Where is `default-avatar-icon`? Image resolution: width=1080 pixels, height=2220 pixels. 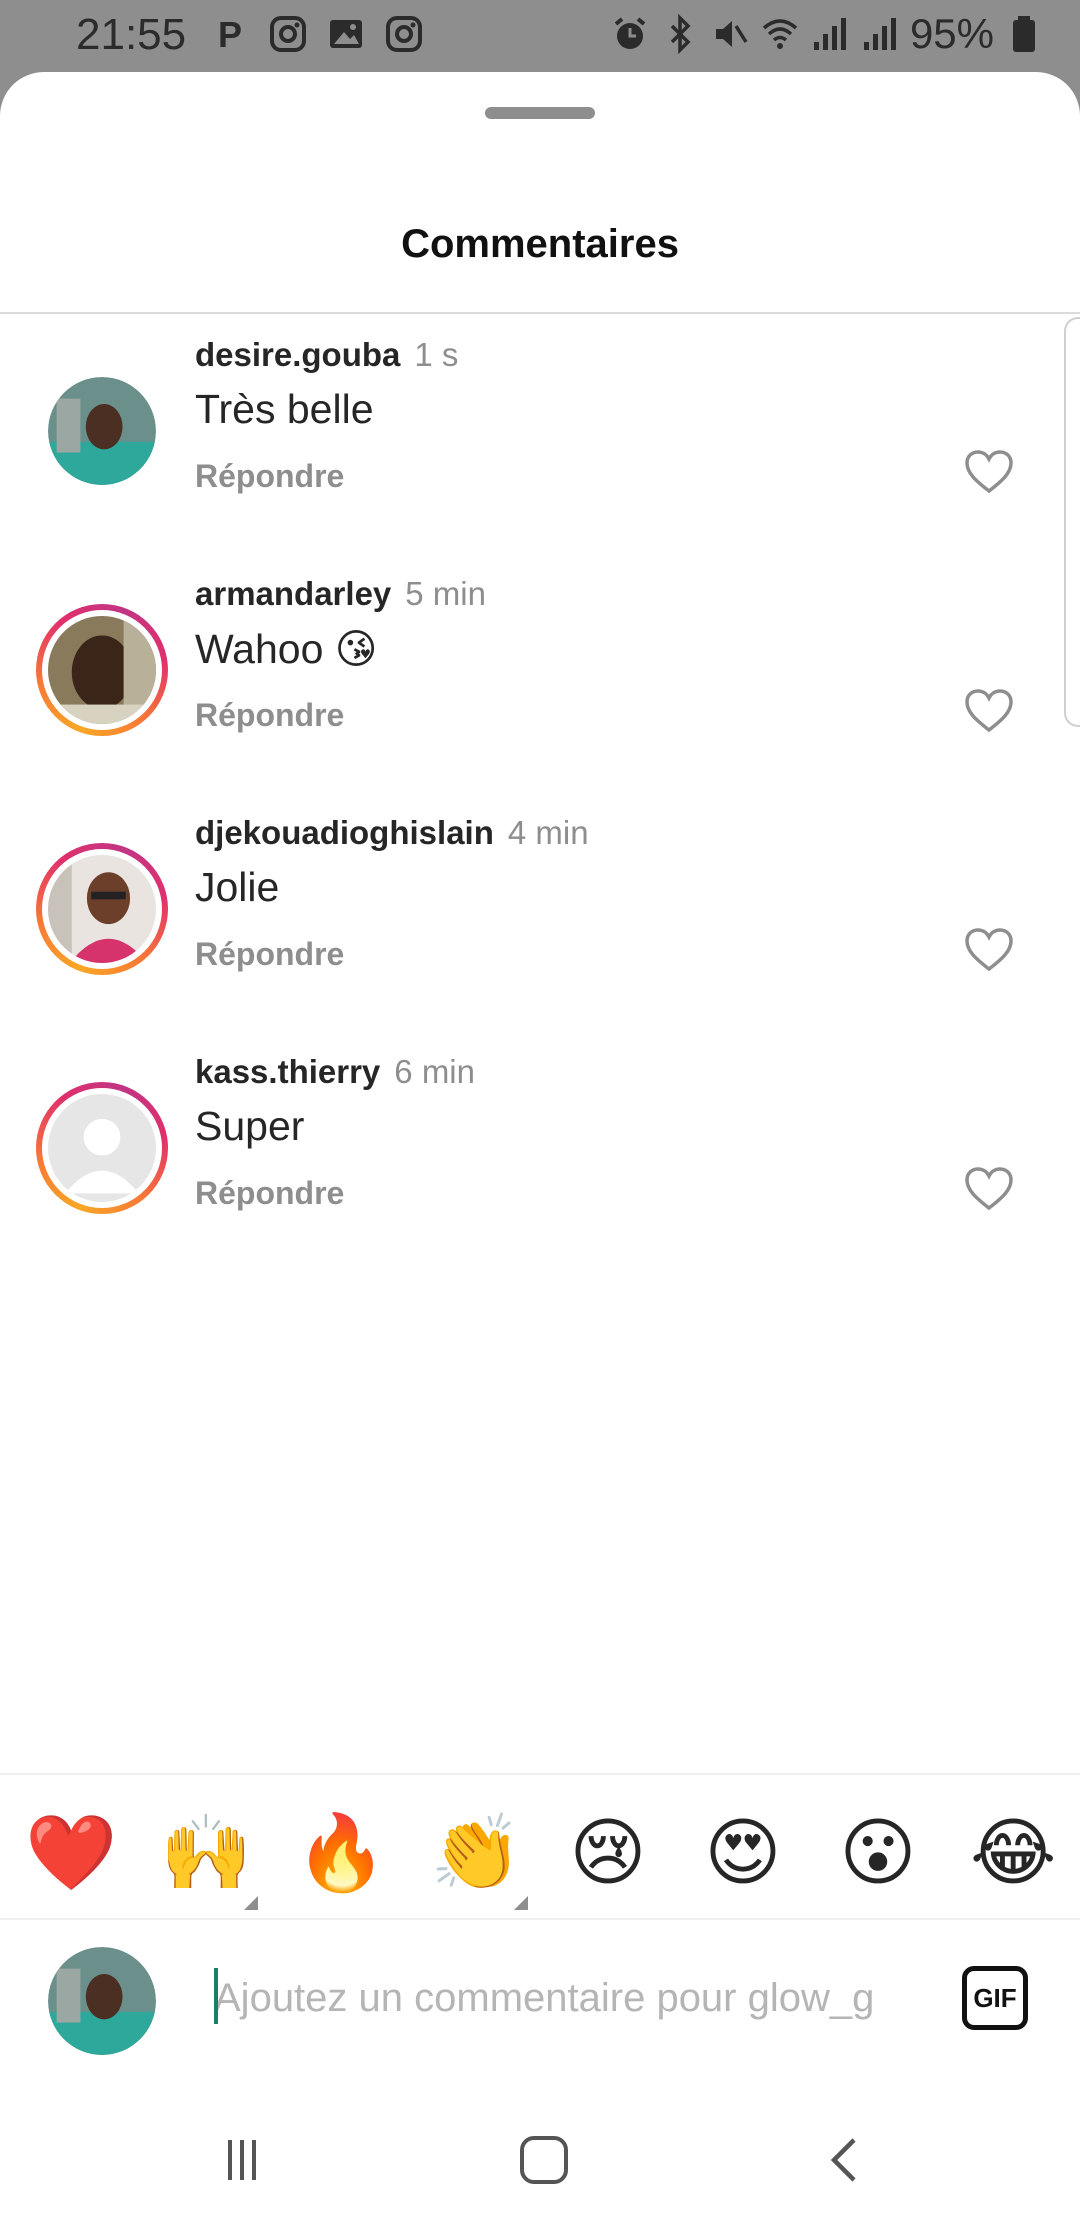 default-avatar-icon is located at coordinates (102, 1148).